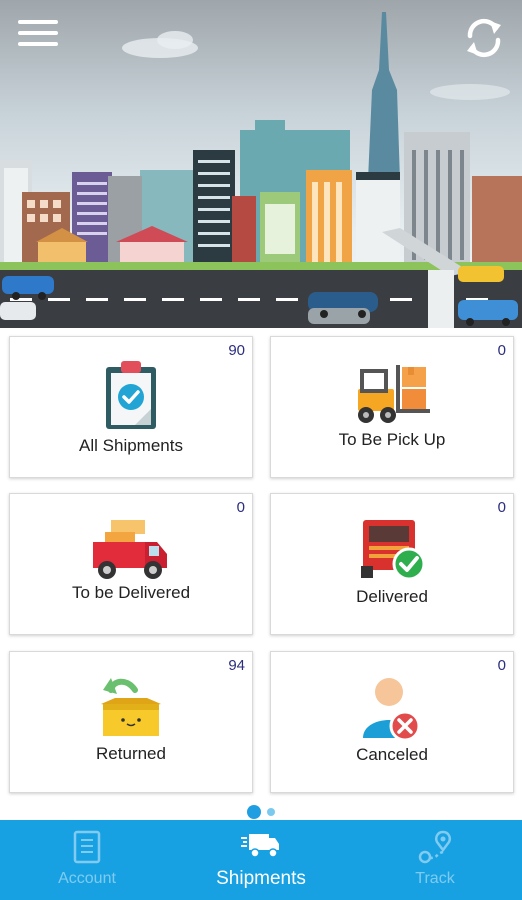  I want to click on page-dot, so click(271, 811).